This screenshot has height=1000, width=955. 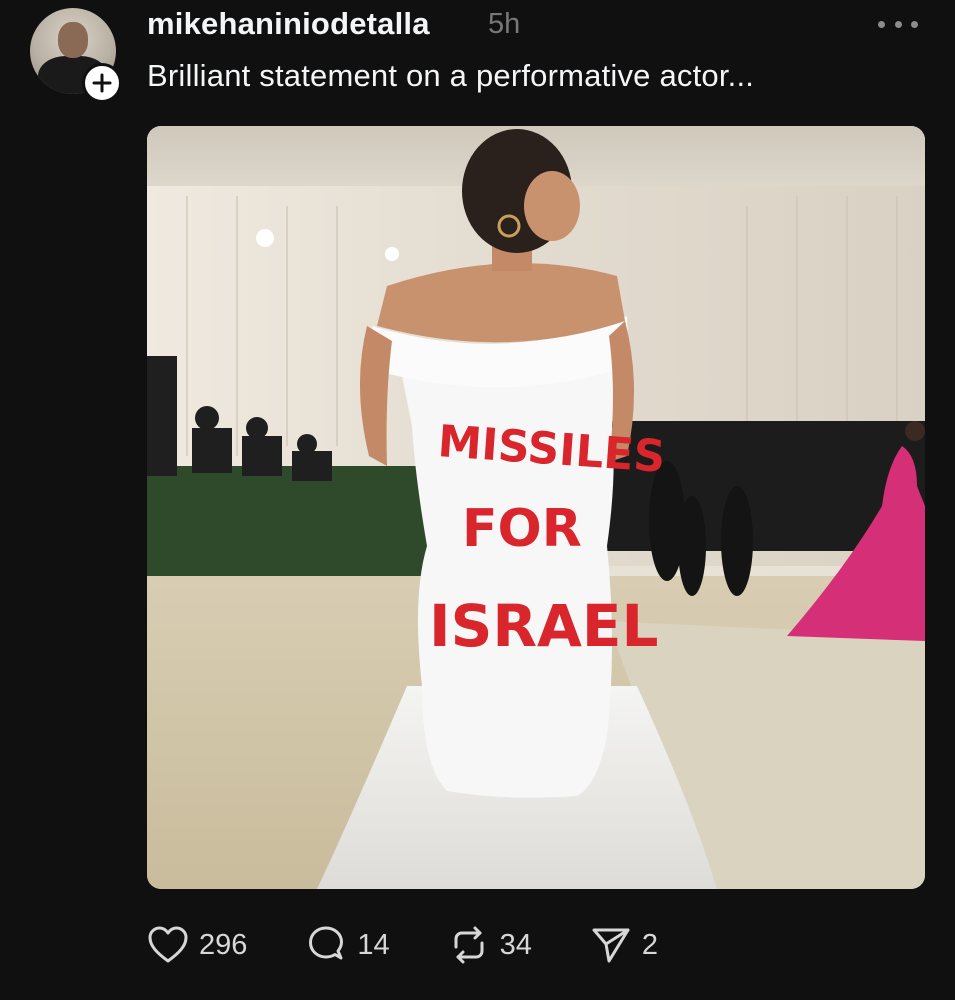 I want to click on comment-bubble-icon, so click(x=326, y=943).